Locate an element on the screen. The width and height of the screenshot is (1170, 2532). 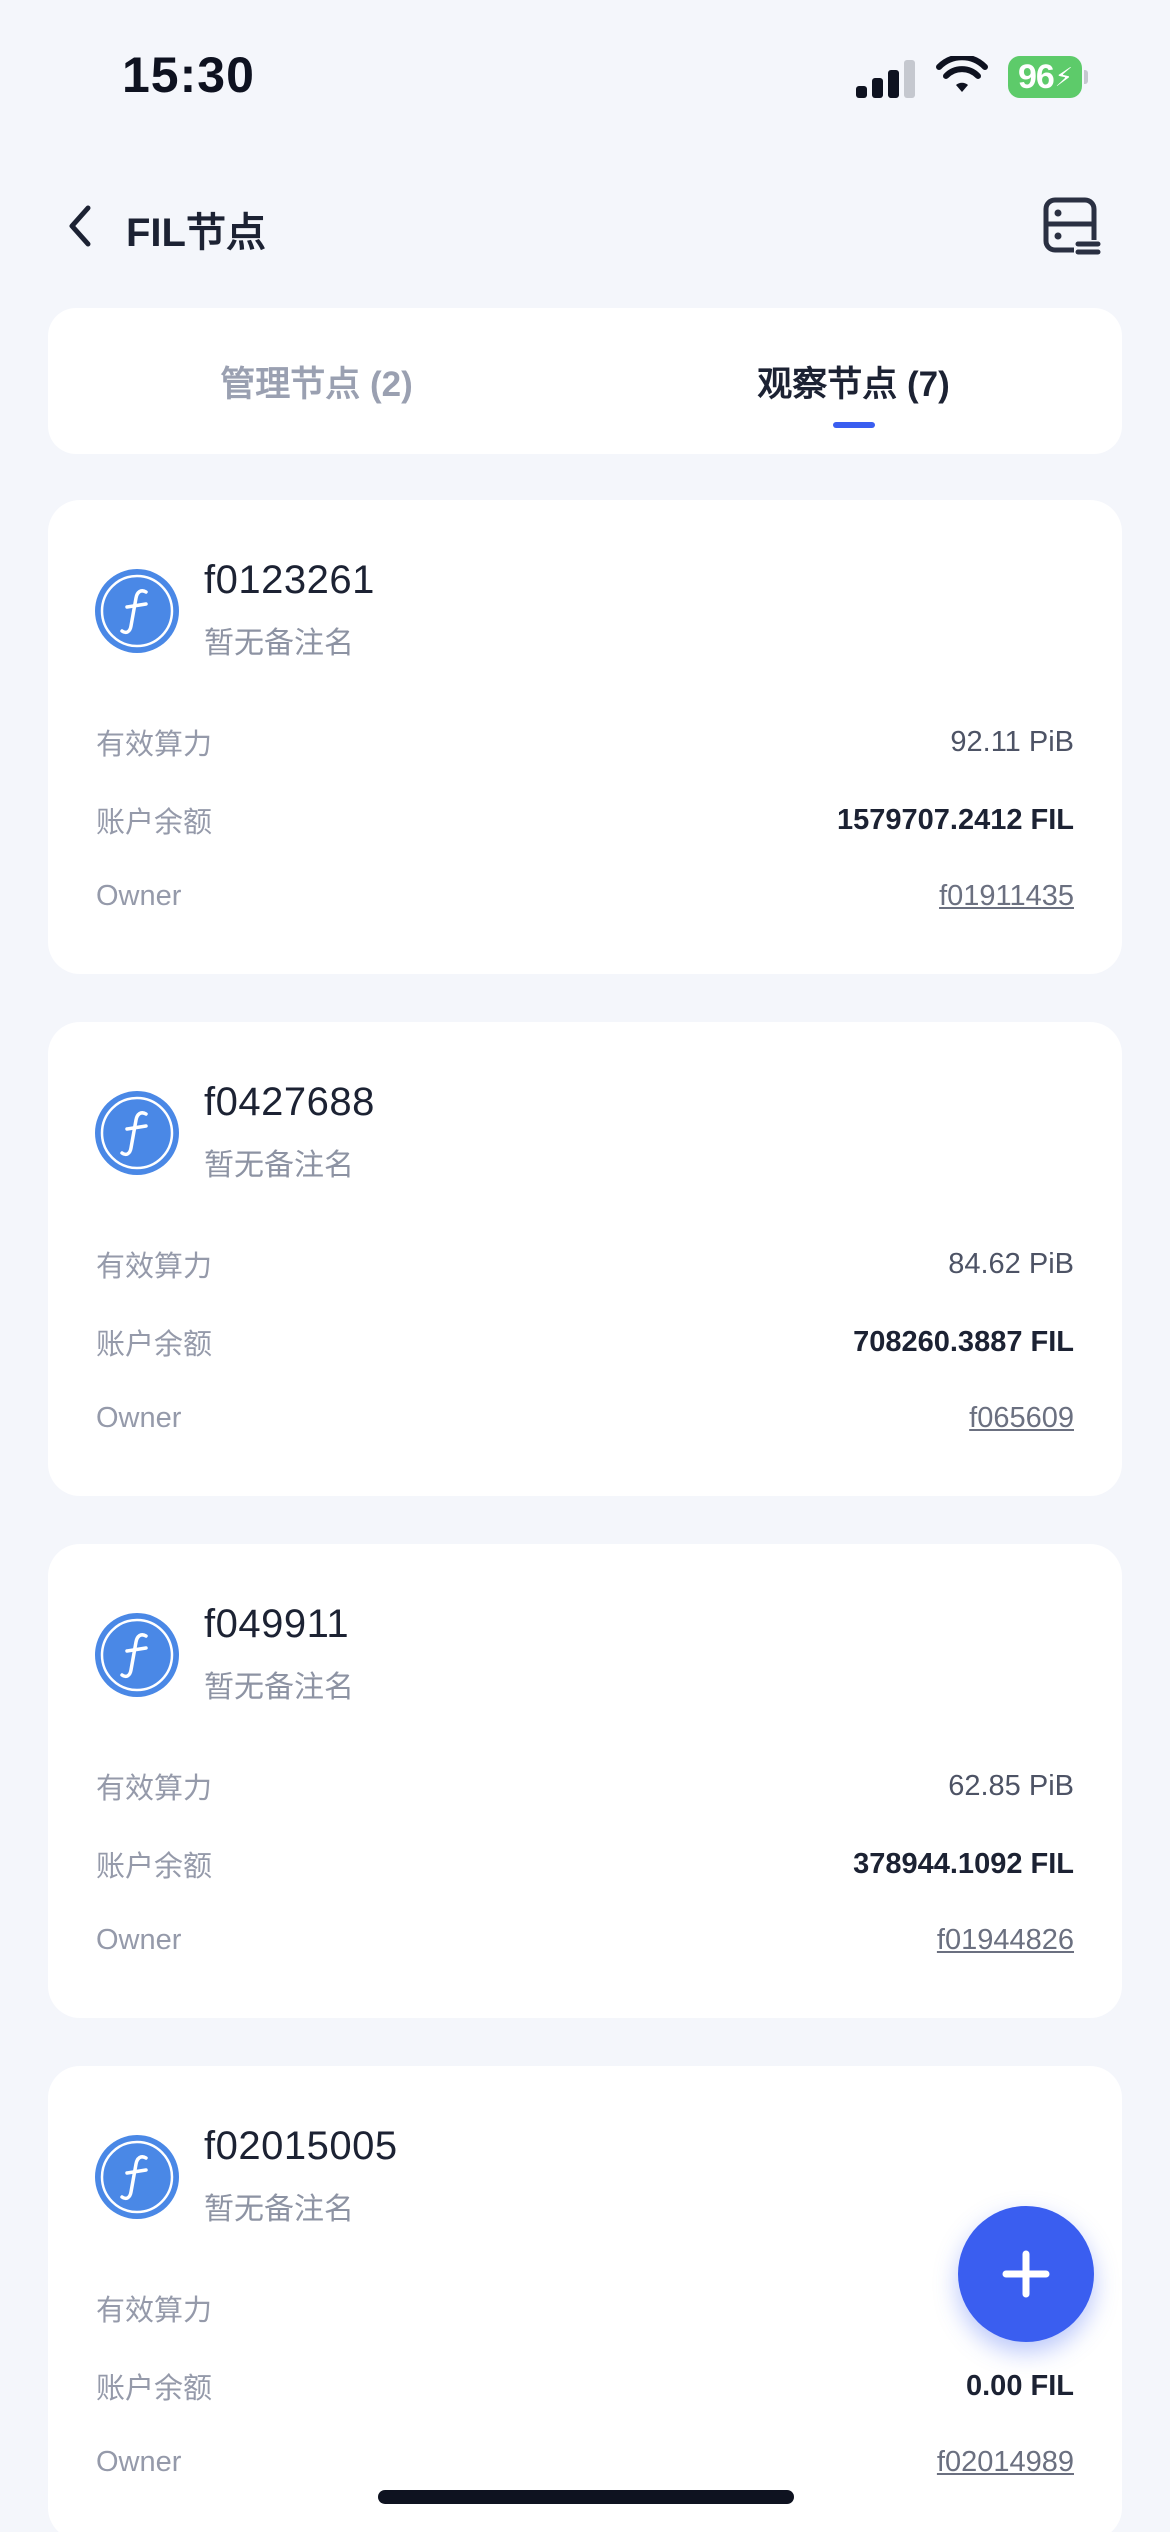
owner-link: f01944826 is located at coordinates (1005, 1940).